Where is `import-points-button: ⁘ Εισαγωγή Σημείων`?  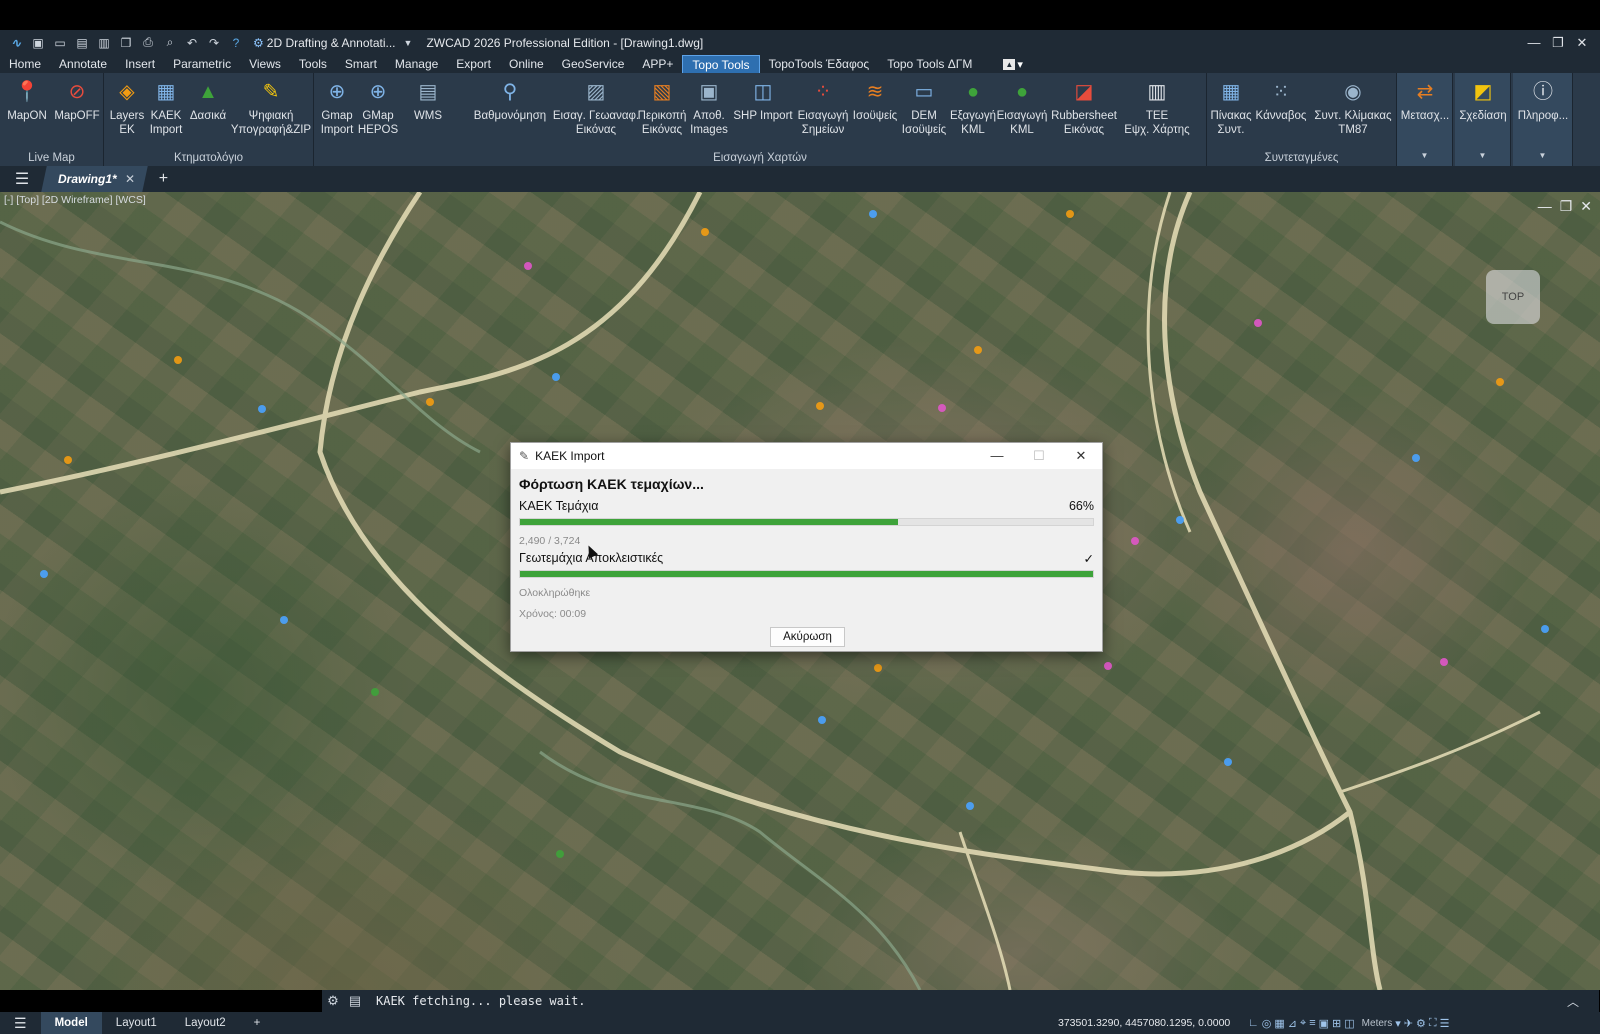
import-points-button: ⁘ Εισαγωγή Σημείων is located at coordinates (823, 107).